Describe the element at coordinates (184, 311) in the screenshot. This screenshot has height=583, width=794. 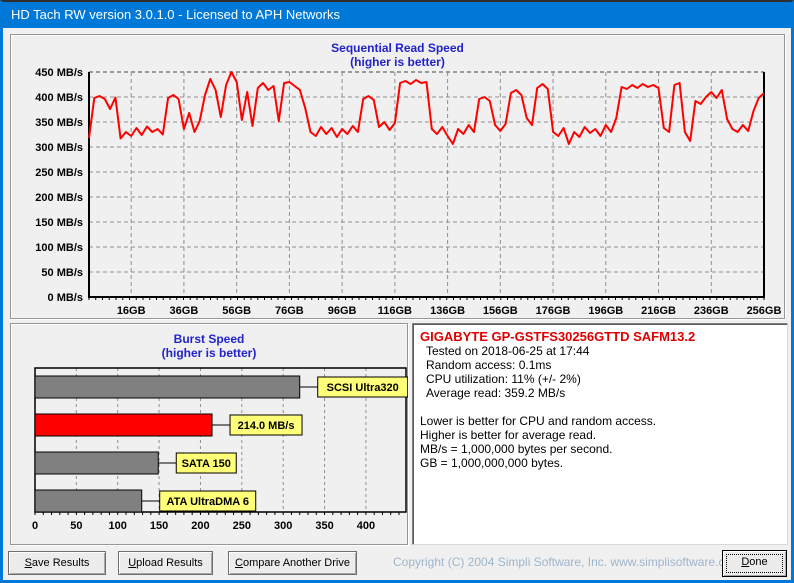
I see `svg-text: 36GB` at that location.